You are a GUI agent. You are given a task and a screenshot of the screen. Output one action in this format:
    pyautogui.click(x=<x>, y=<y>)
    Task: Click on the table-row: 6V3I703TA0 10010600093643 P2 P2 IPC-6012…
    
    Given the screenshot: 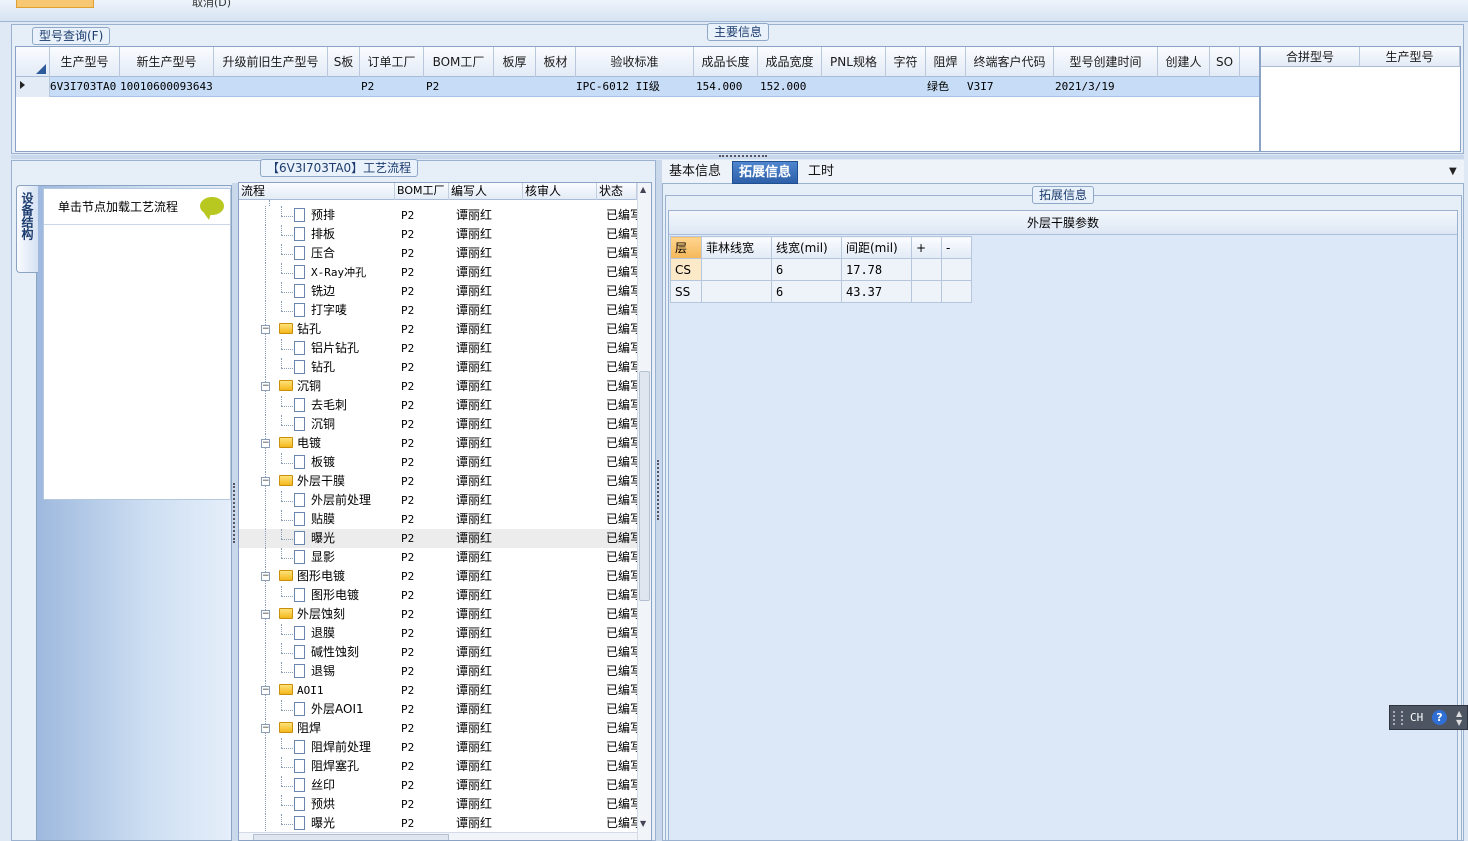 What is the action you would take?
    pyautogui.click(x=637, y=87)
    